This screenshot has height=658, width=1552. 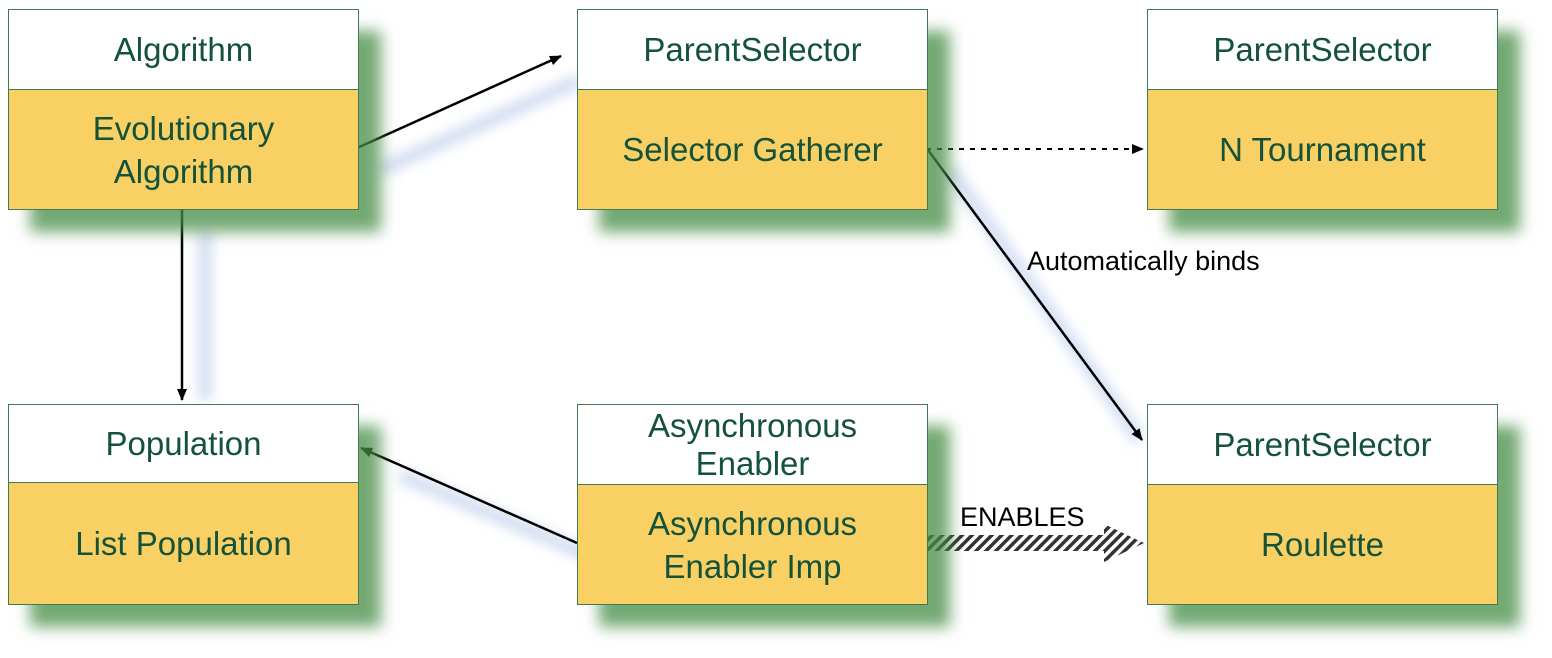 I want to click on edge-label-enables: ENABLES, so click(x=1022, y=517).